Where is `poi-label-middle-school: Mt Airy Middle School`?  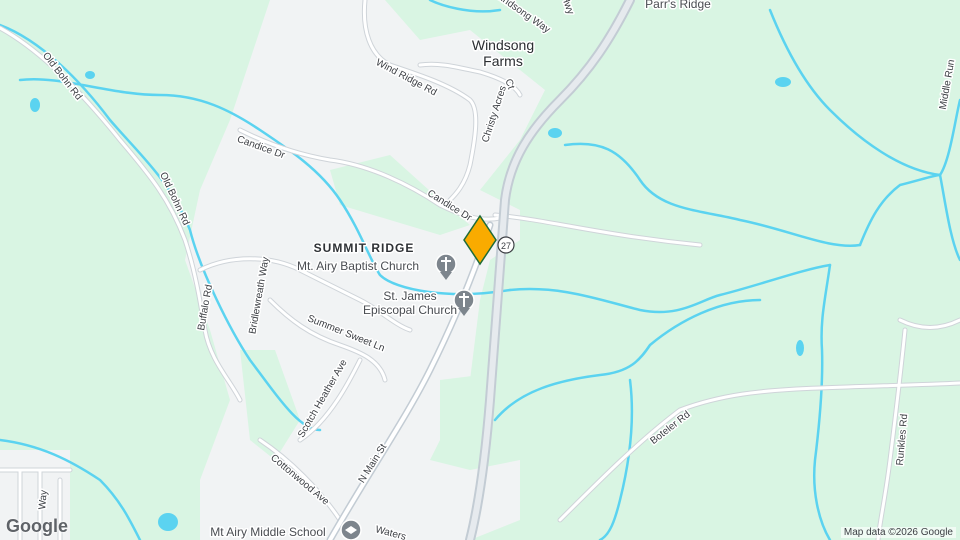 poi-label-middle-school: Mt Airy Middle School is located at coordinates (268, 532).